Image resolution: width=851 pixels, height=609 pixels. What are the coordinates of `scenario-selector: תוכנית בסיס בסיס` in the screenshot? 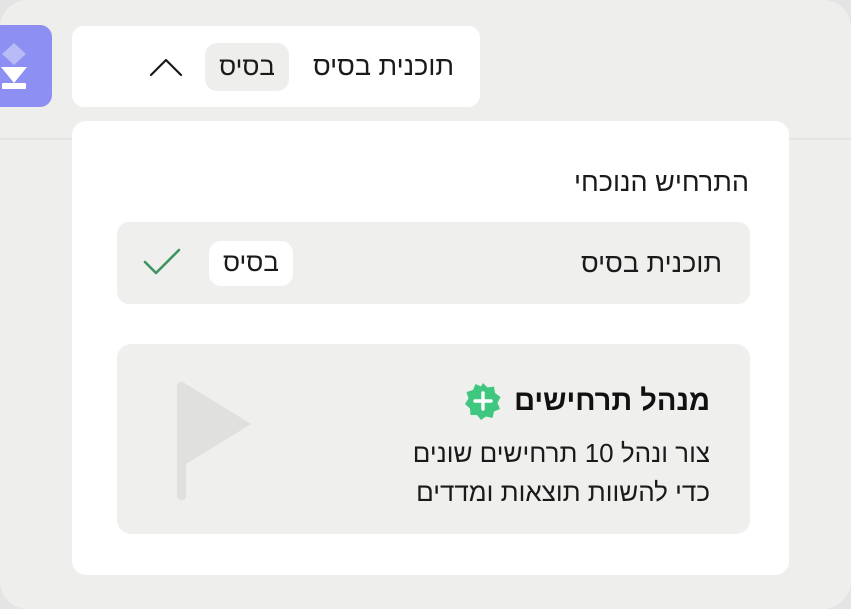 It's located at (276, 66).